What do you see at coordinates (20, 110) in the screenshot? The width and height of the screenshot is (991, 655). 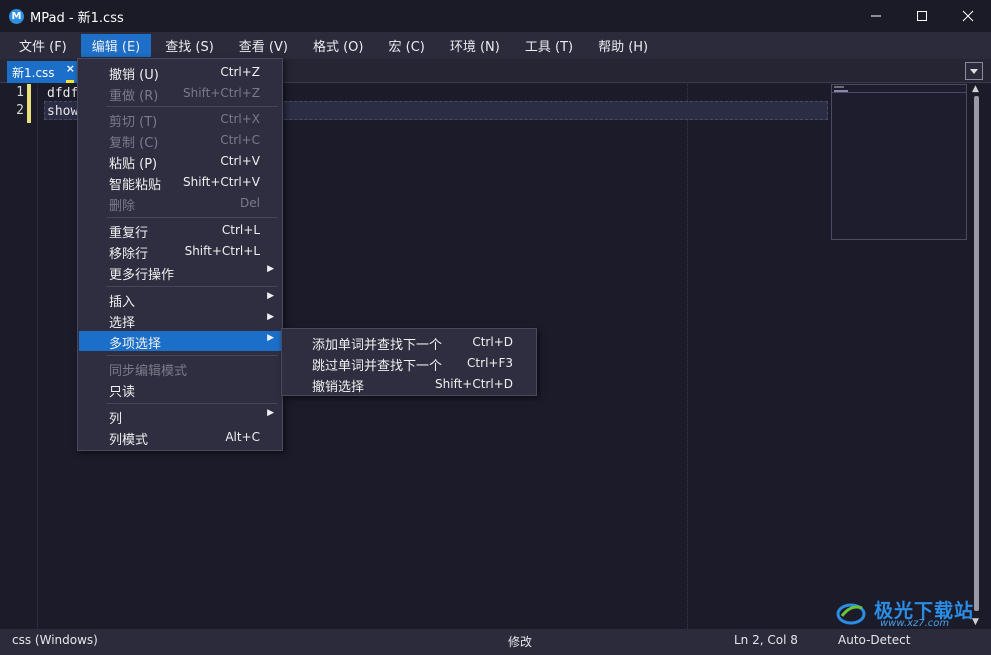 I see `line-number: 2` at bounding box center [20, 110].